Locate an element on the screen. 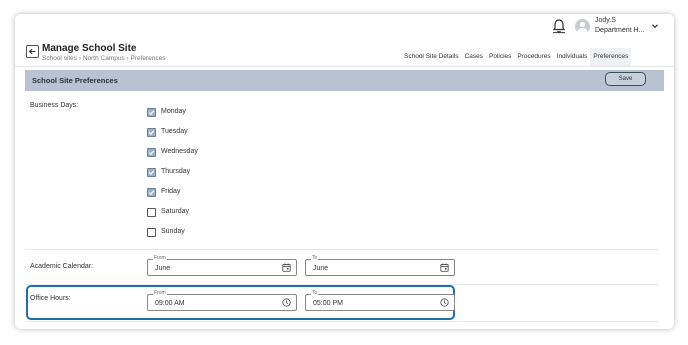 The width and height of the screenshot is (688, 345). business-days-label: Business Days: is located at coordinates (54, 105).